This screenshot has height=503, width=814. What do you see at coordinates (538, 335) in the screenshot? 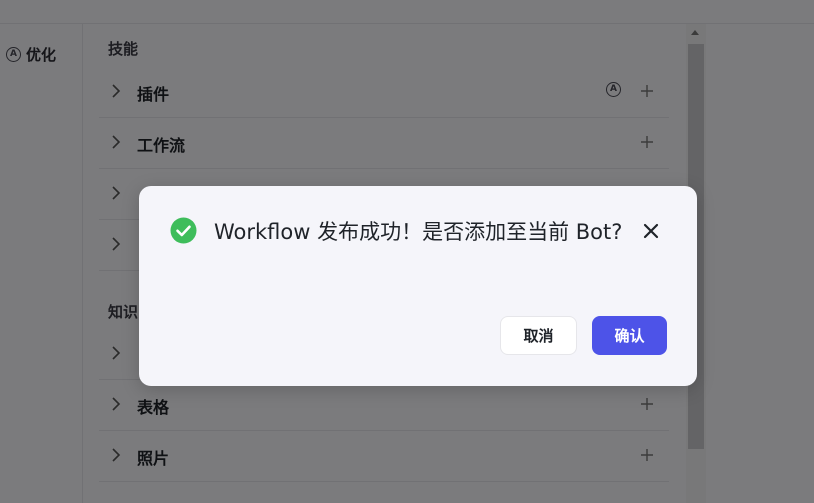
I see `cancel-button: 取消` at bounding box center [538, 335].